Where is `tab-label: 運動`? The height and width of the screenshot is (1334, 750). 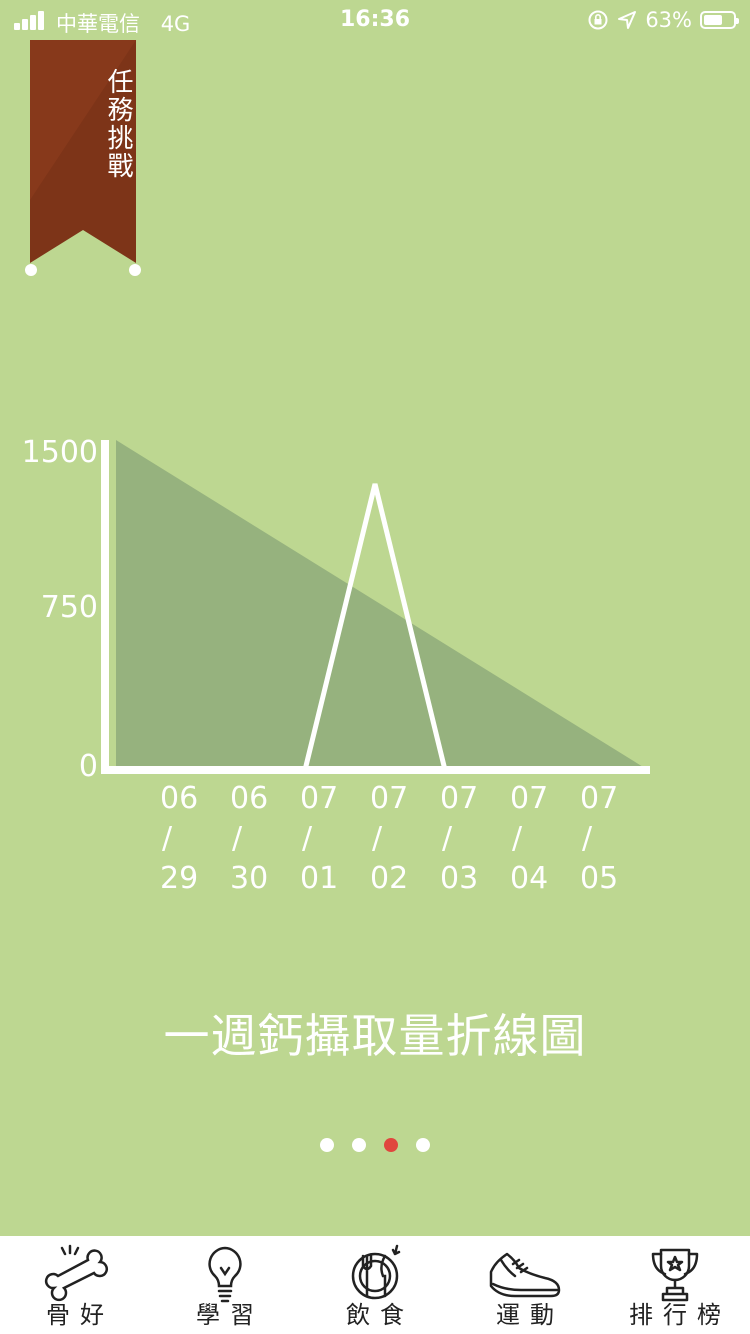 tab-label: 運動 is located at coordinates (530, 1315).